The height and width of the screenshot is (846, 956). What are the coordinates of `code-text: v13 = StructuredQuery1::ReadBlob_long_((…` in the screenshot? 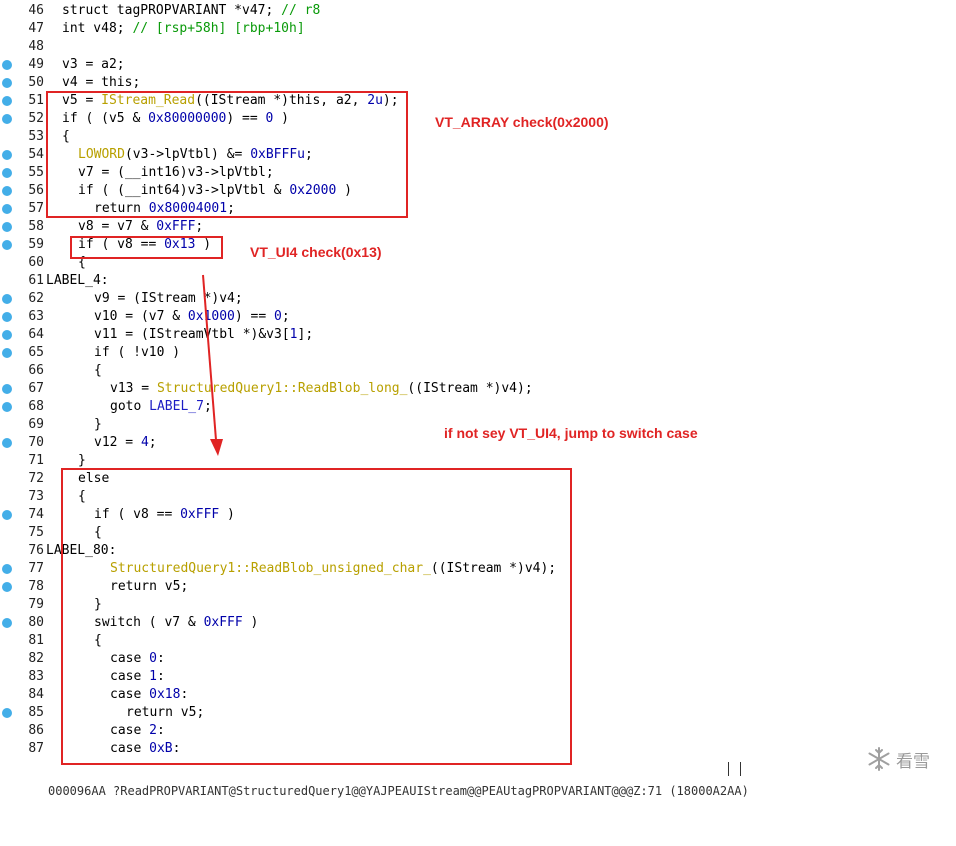 It's located at (321, 389).